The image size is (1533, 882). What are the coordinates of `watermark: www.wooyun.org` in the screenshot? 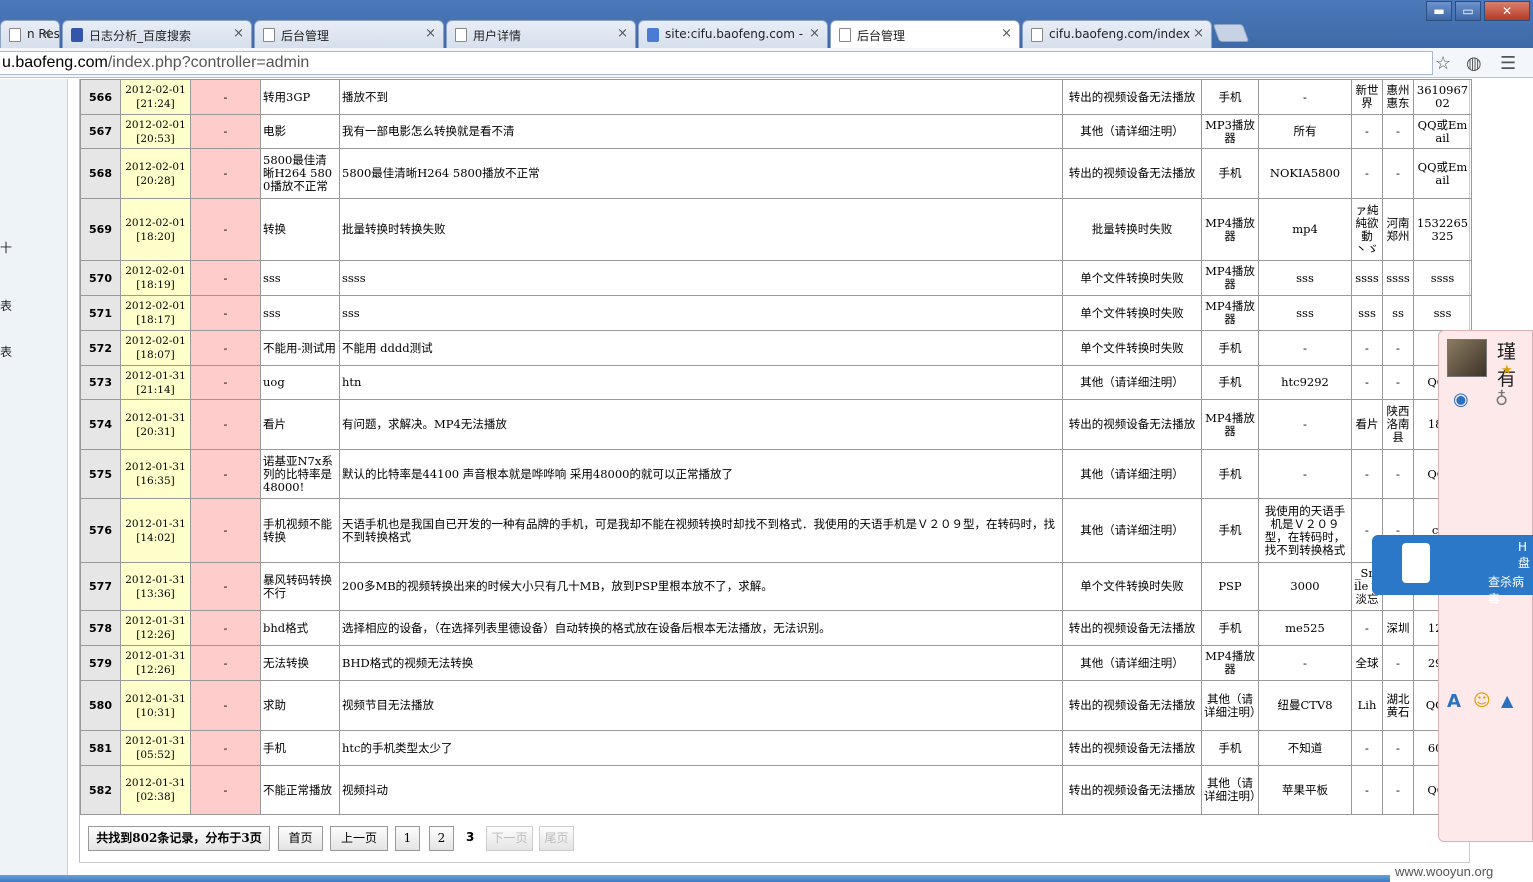 It's located at (1444, 871).